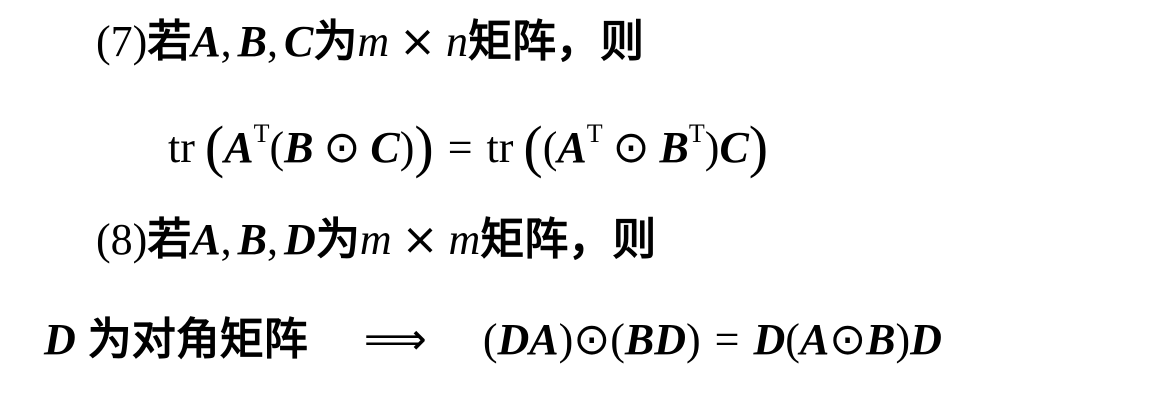  I want to click on item-7-comma-1: ,, so click(226, 41).